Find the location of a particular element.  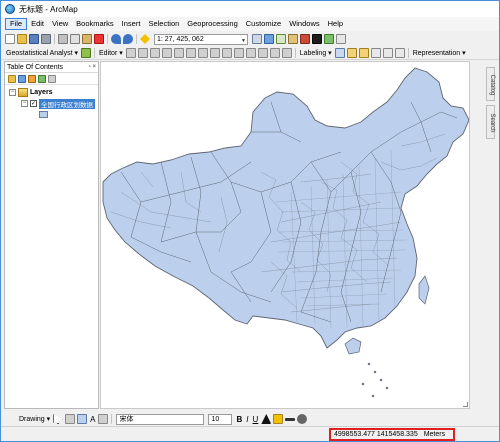

labeling-menu: Labeling ▾ is located at coordinates (316, 53).